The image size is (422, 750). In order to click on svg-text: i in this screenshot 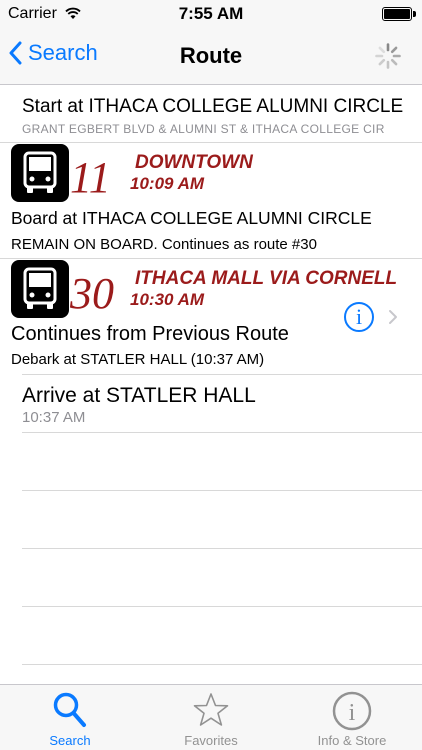, I will do `click(352, 713)`.